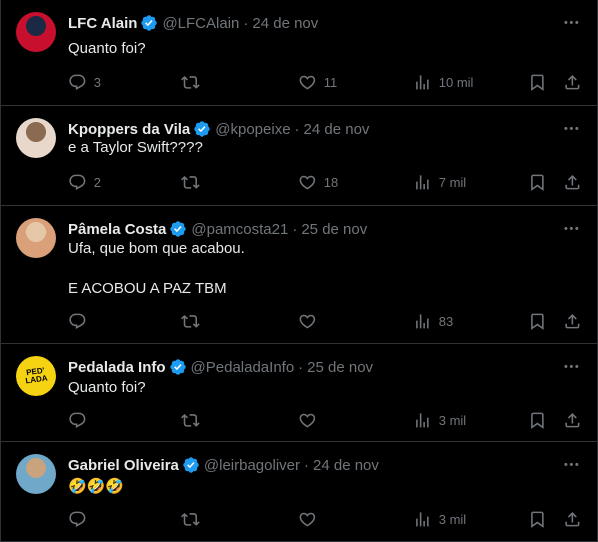 This screenshot has width=598, height=542. Describe the element at coordinates (84, 182) in the screenshot. I see `reply-button: 2` at that location.